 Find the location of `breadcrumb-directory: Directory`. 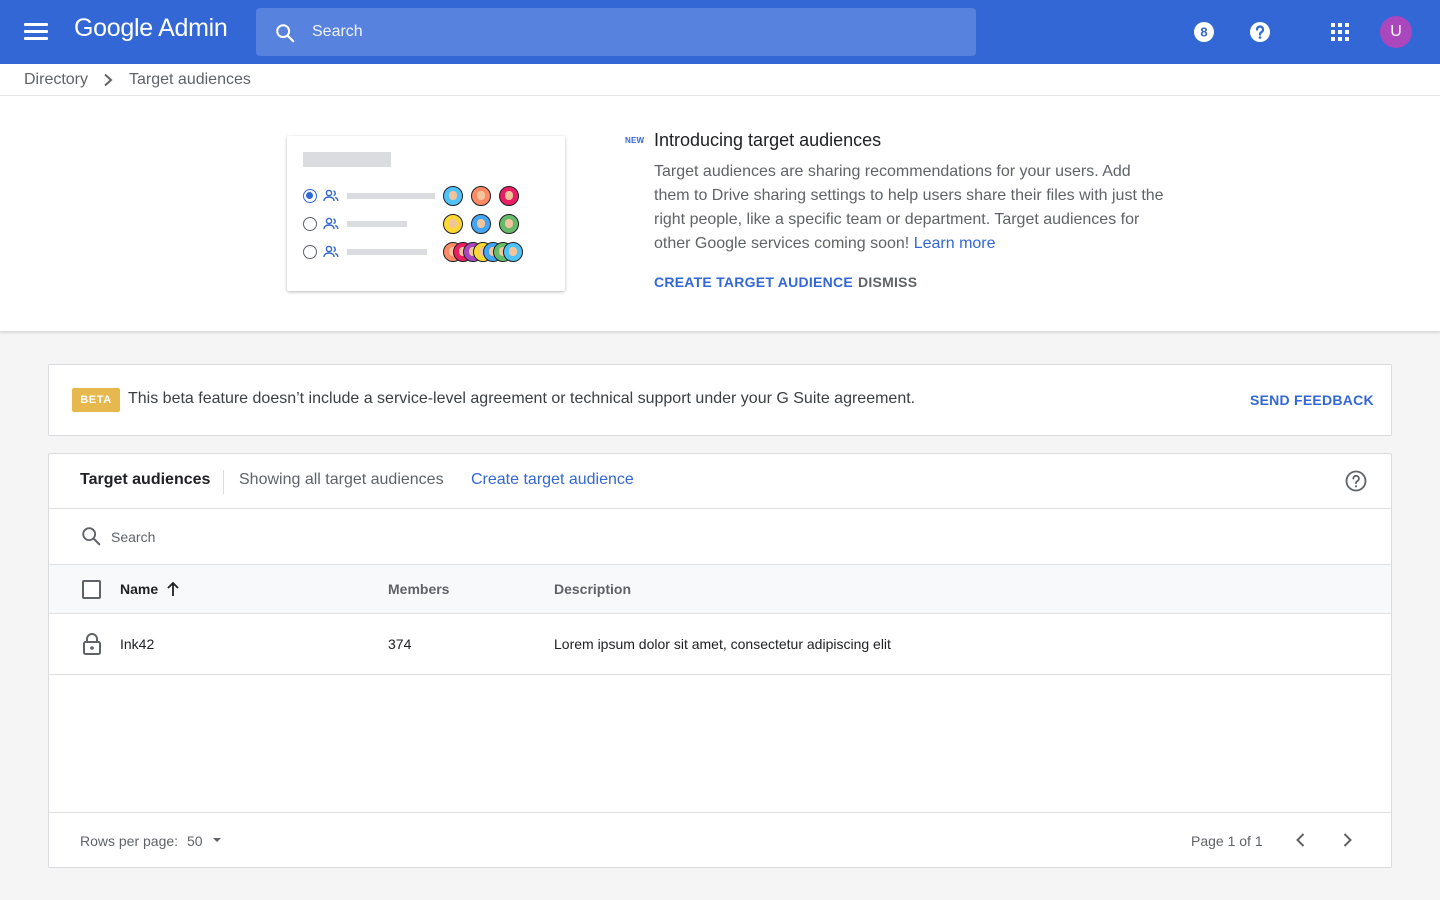

breadcrumb-directory: Directory is located at coordinates (56, 80).